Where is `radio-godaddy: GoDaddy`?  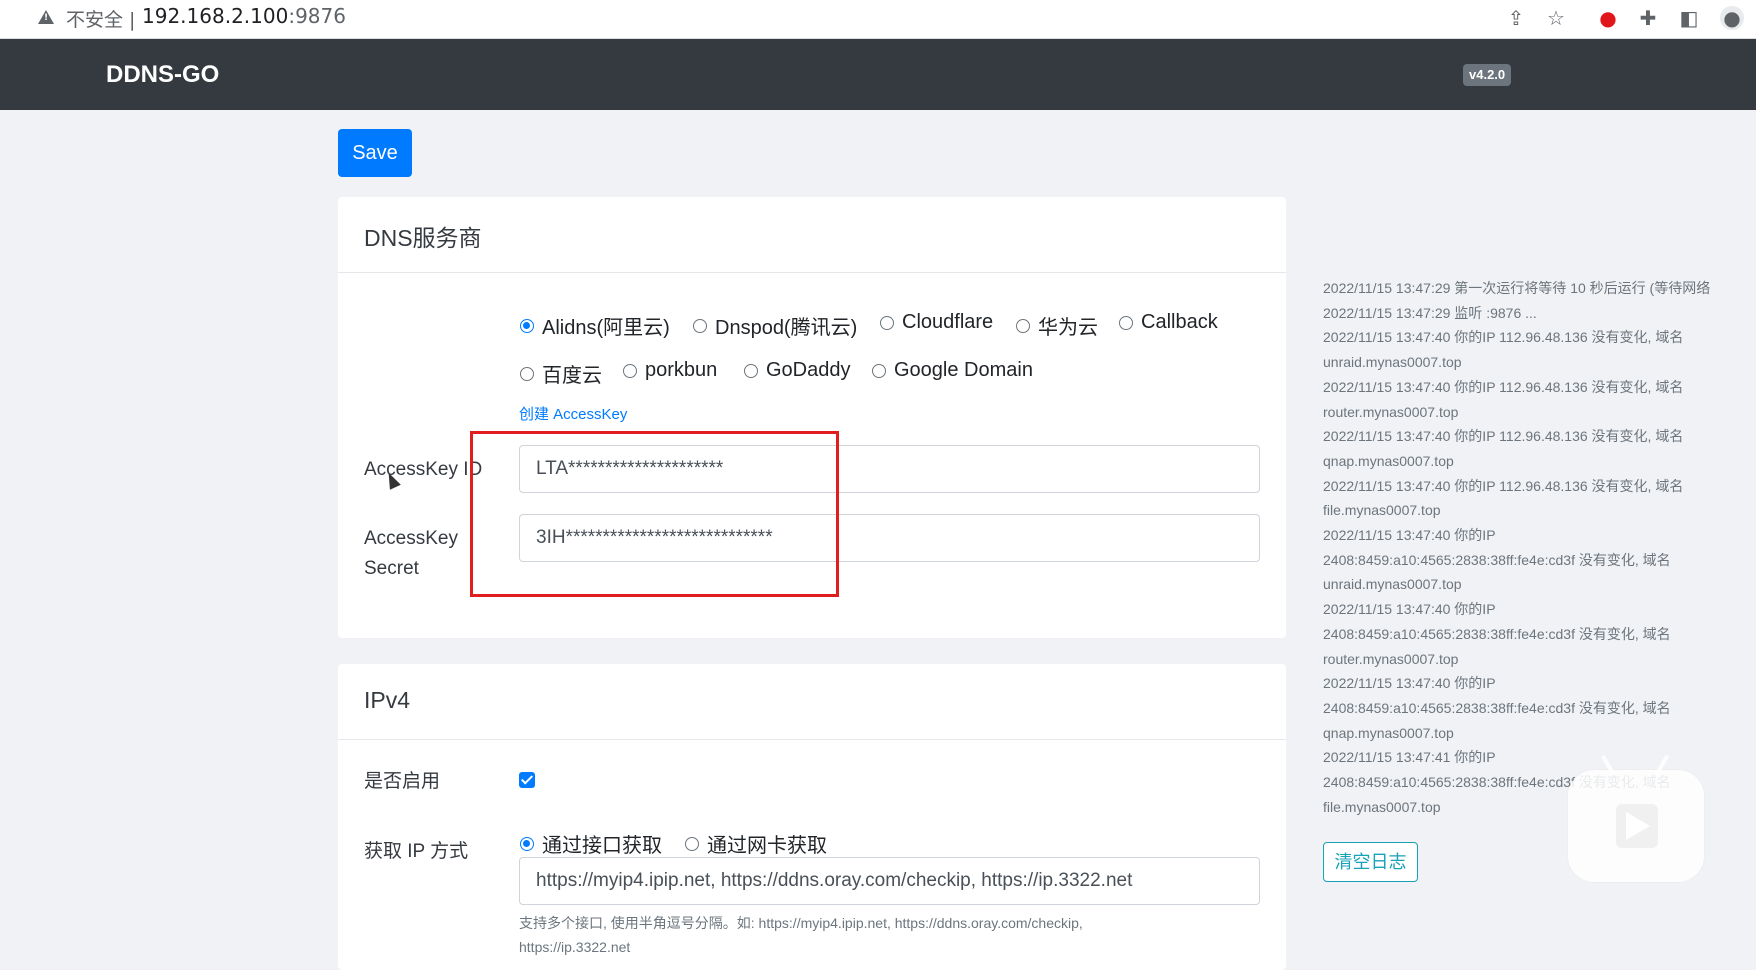 radio-godaddy: GoDaddy is located at coordinates (797, 370).